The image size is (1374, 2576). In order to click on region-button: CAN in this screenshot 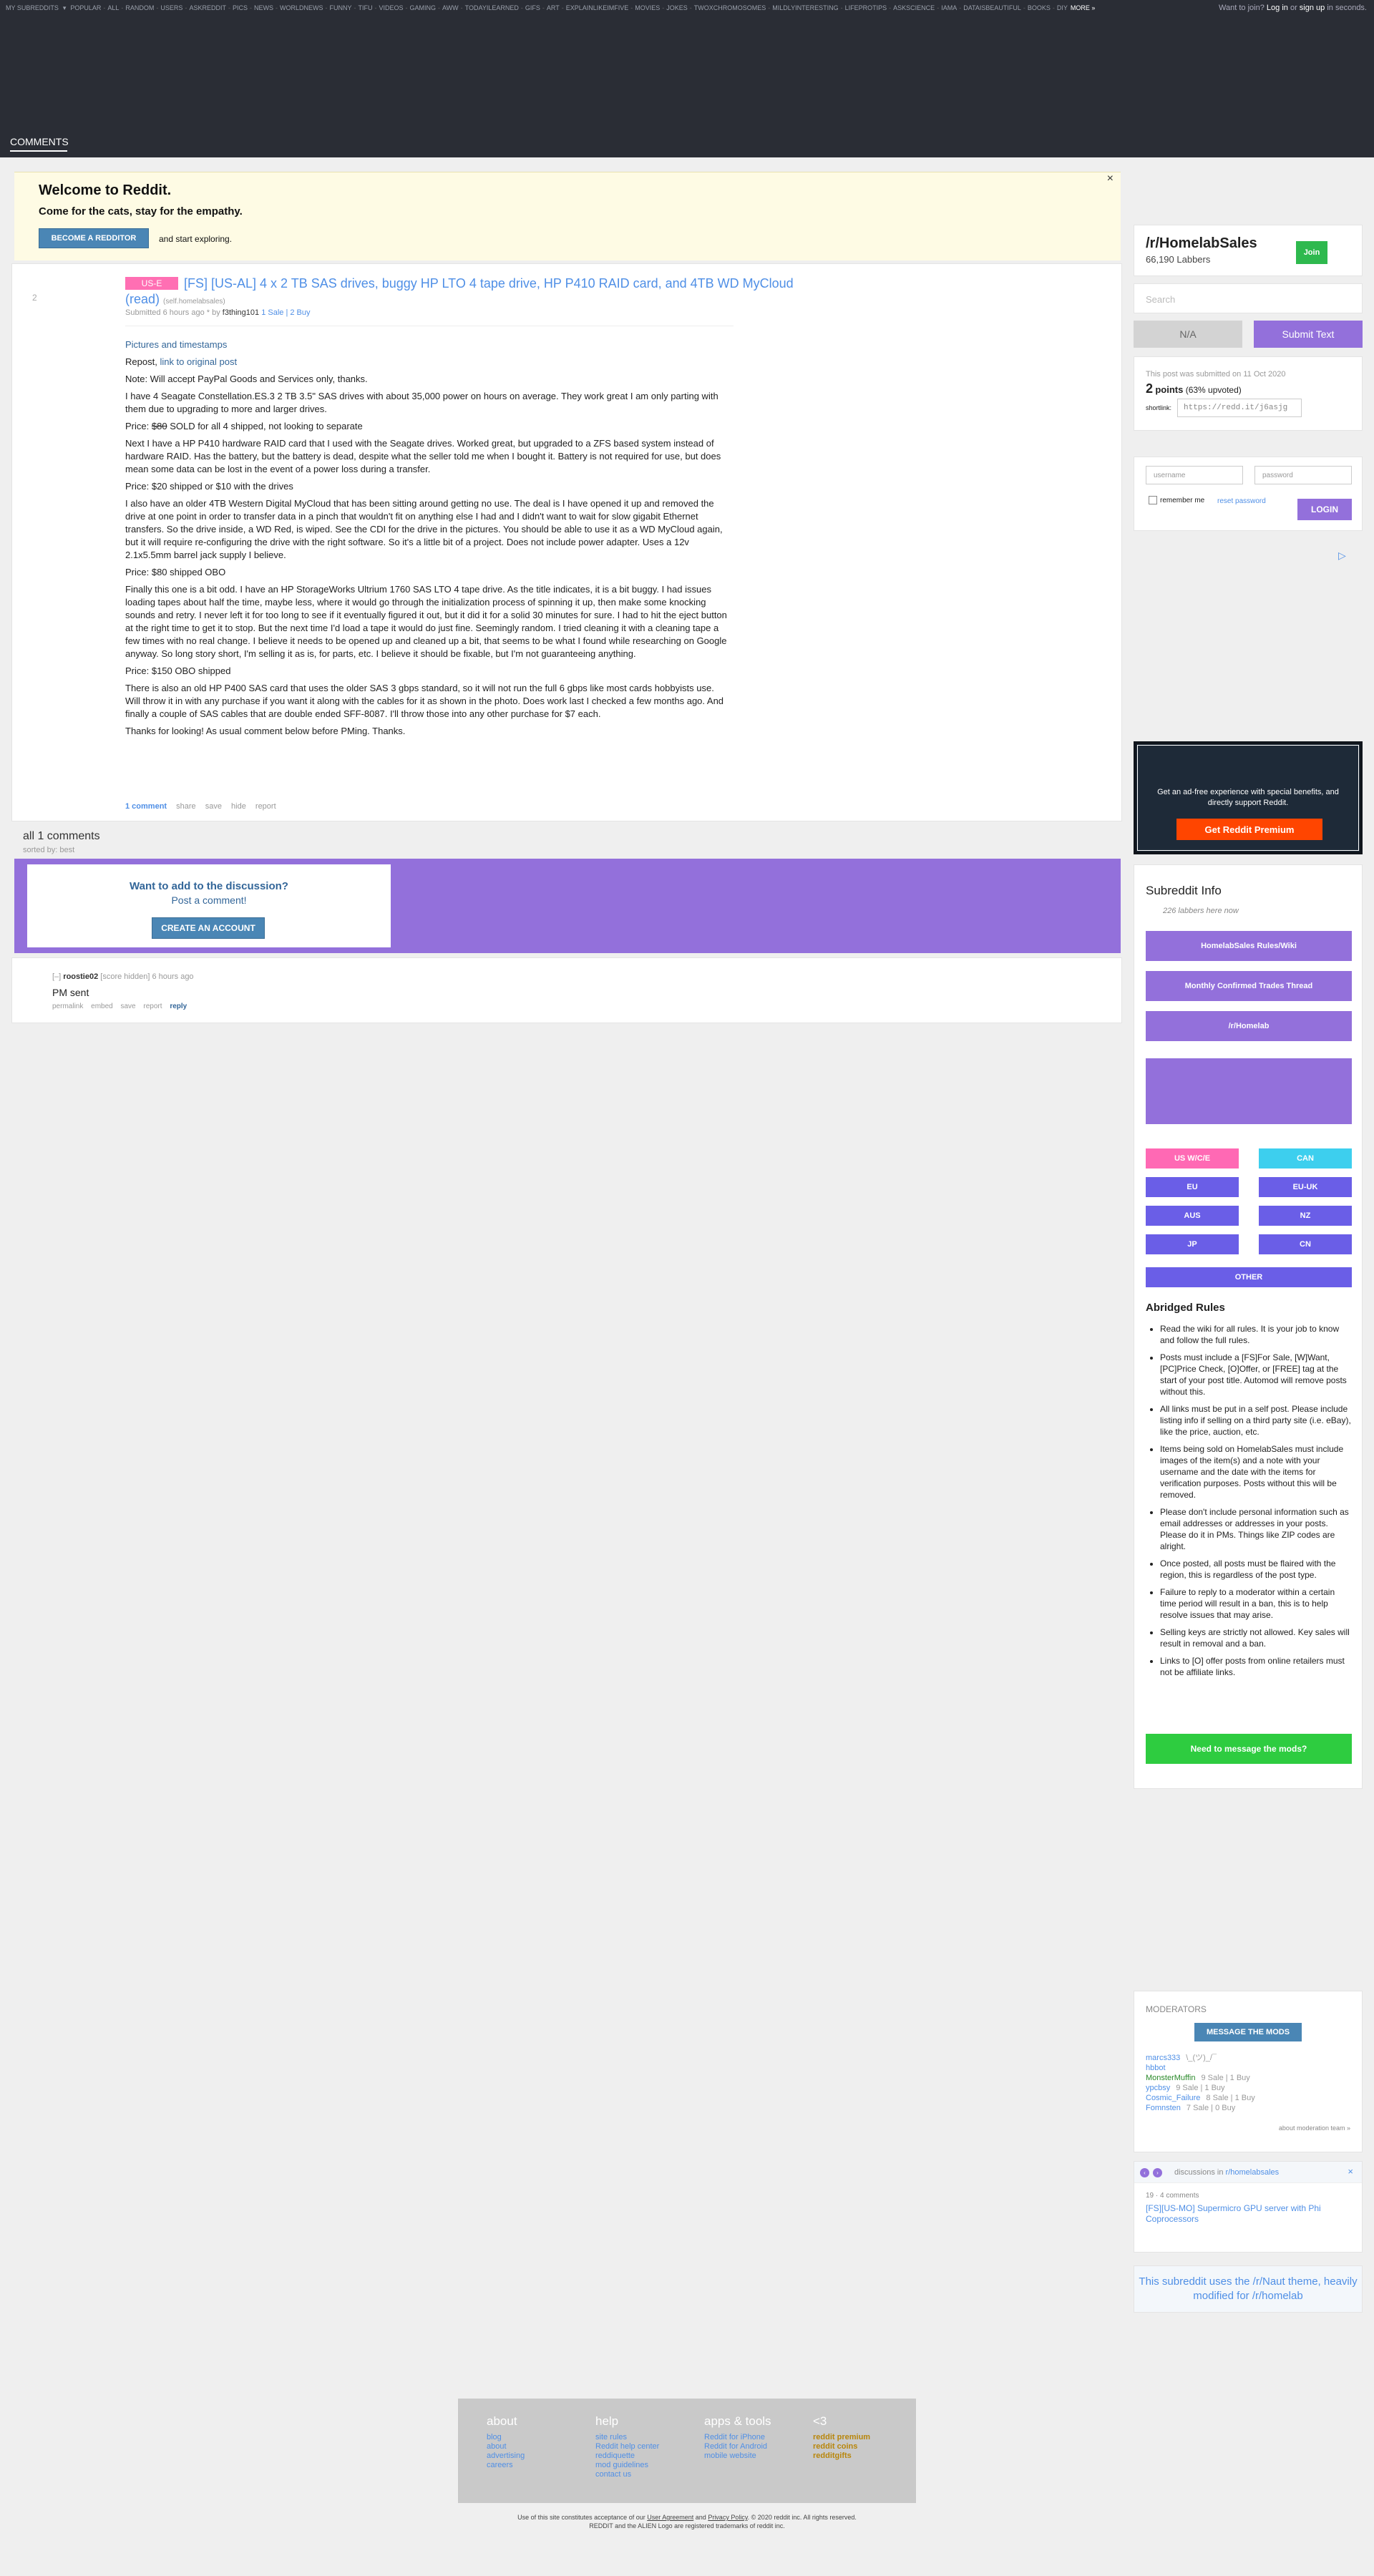, I will do `click(1305, 1158)`.